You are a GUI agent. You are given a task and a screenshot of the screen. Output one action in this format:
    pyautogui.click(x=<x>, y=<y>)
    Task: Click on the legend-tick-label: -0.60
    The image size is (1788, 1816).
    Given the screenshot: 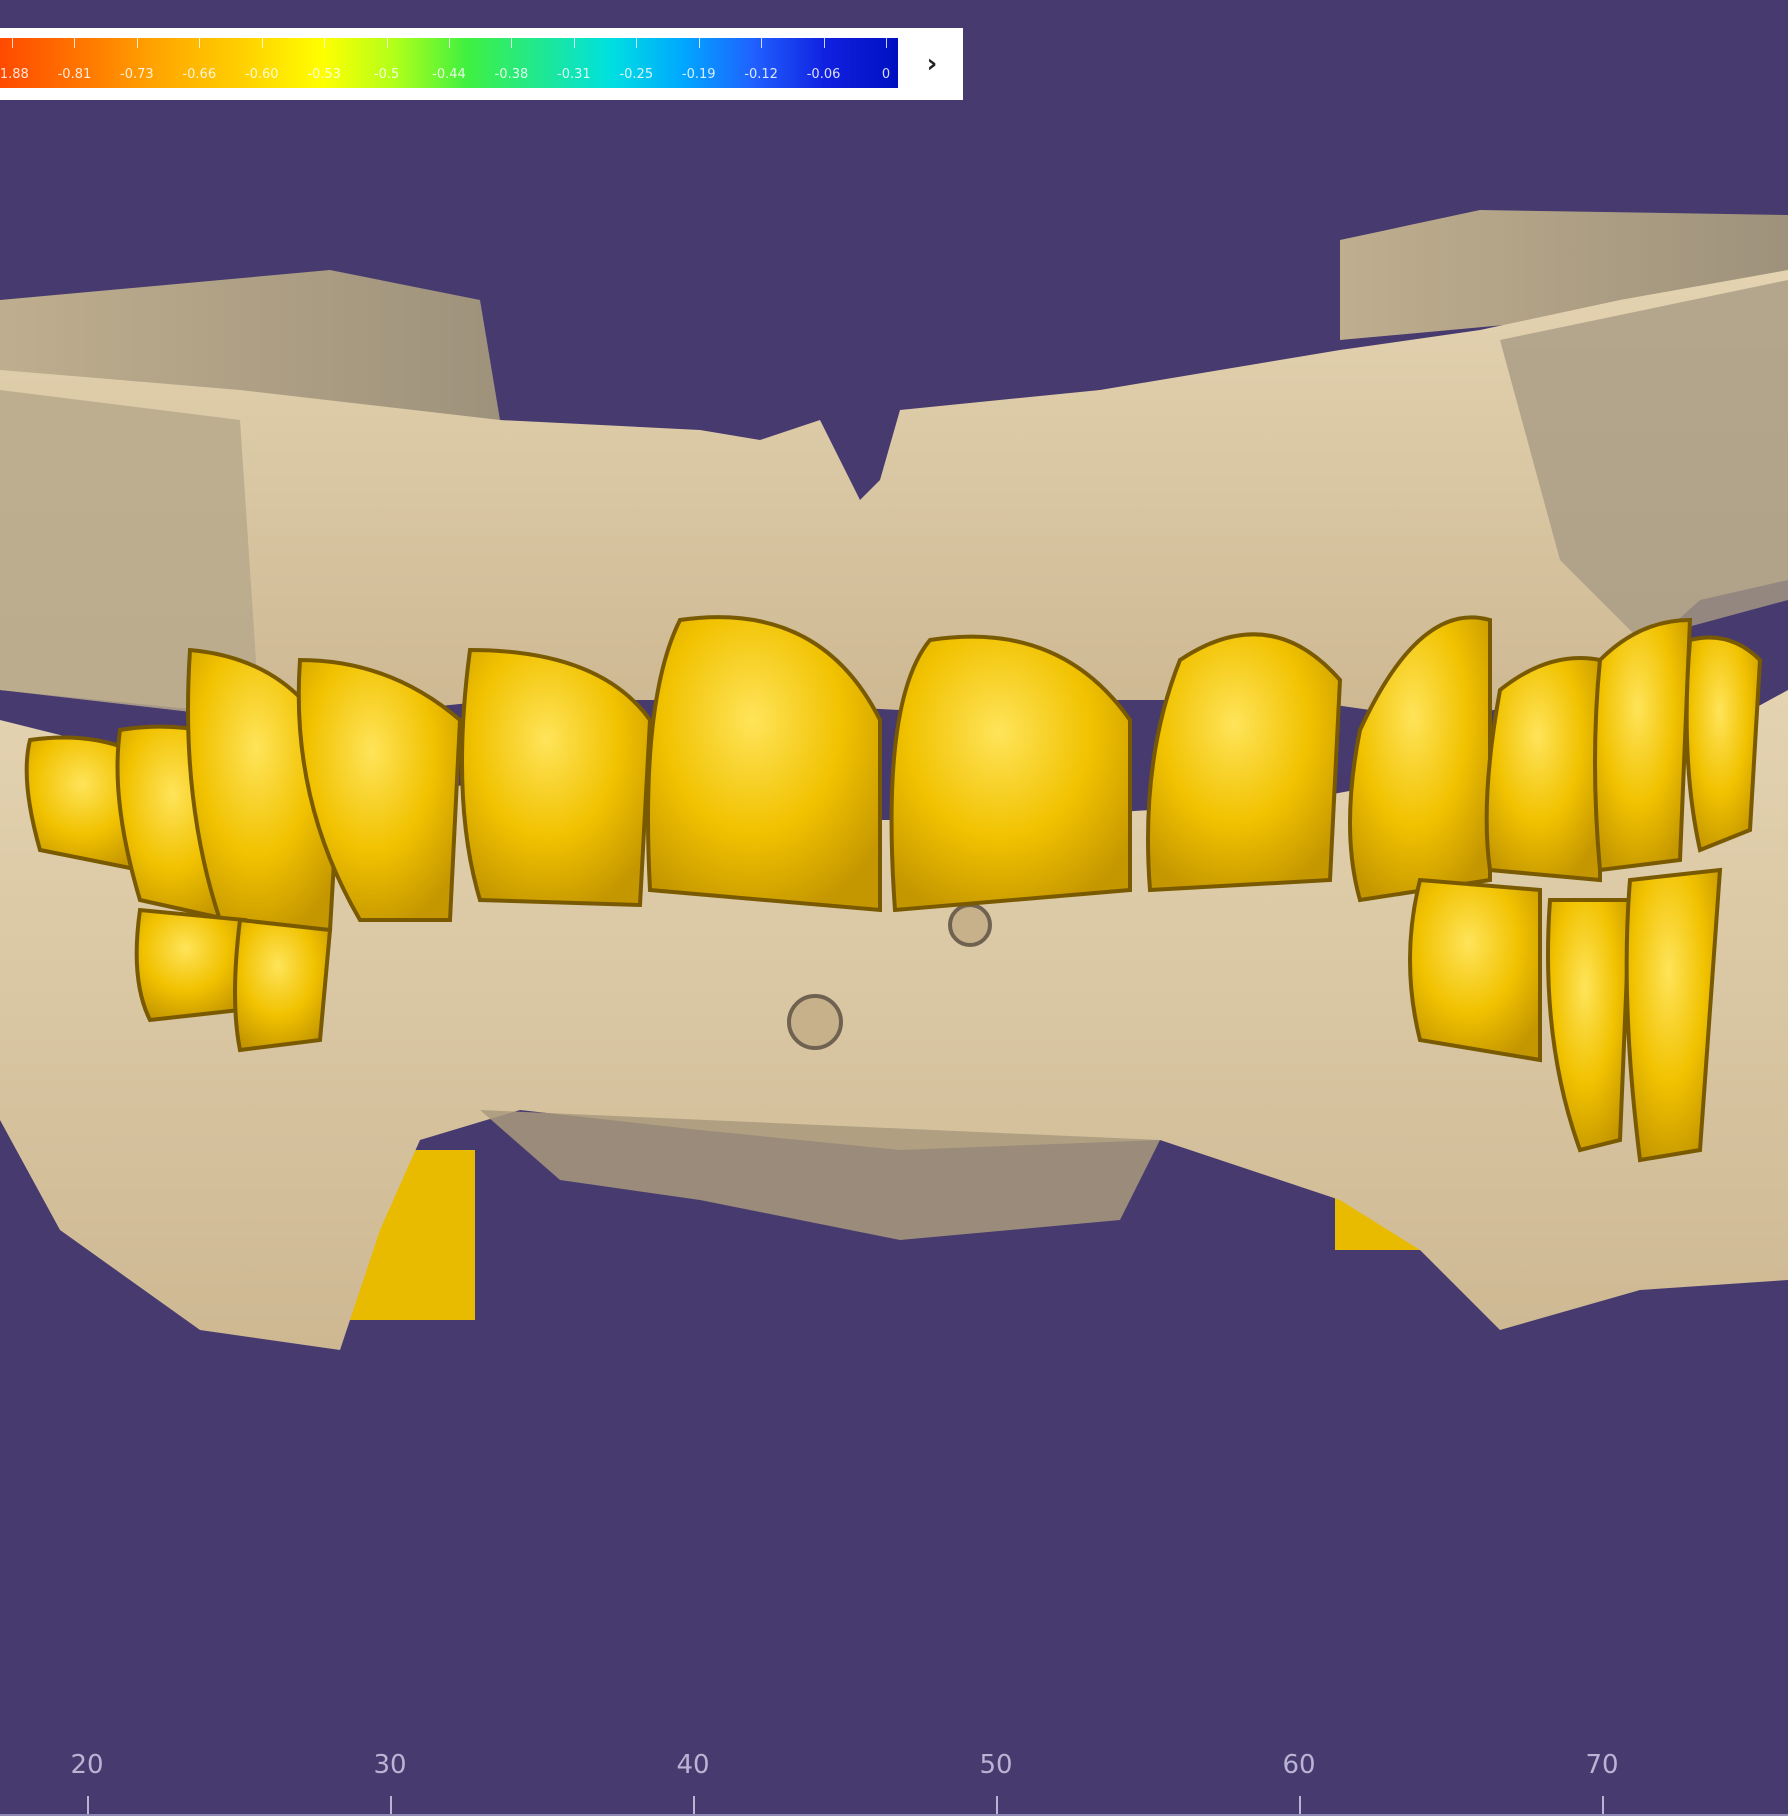 What is the action you would take?
    pyautogui.click(x=261, y=74)
    